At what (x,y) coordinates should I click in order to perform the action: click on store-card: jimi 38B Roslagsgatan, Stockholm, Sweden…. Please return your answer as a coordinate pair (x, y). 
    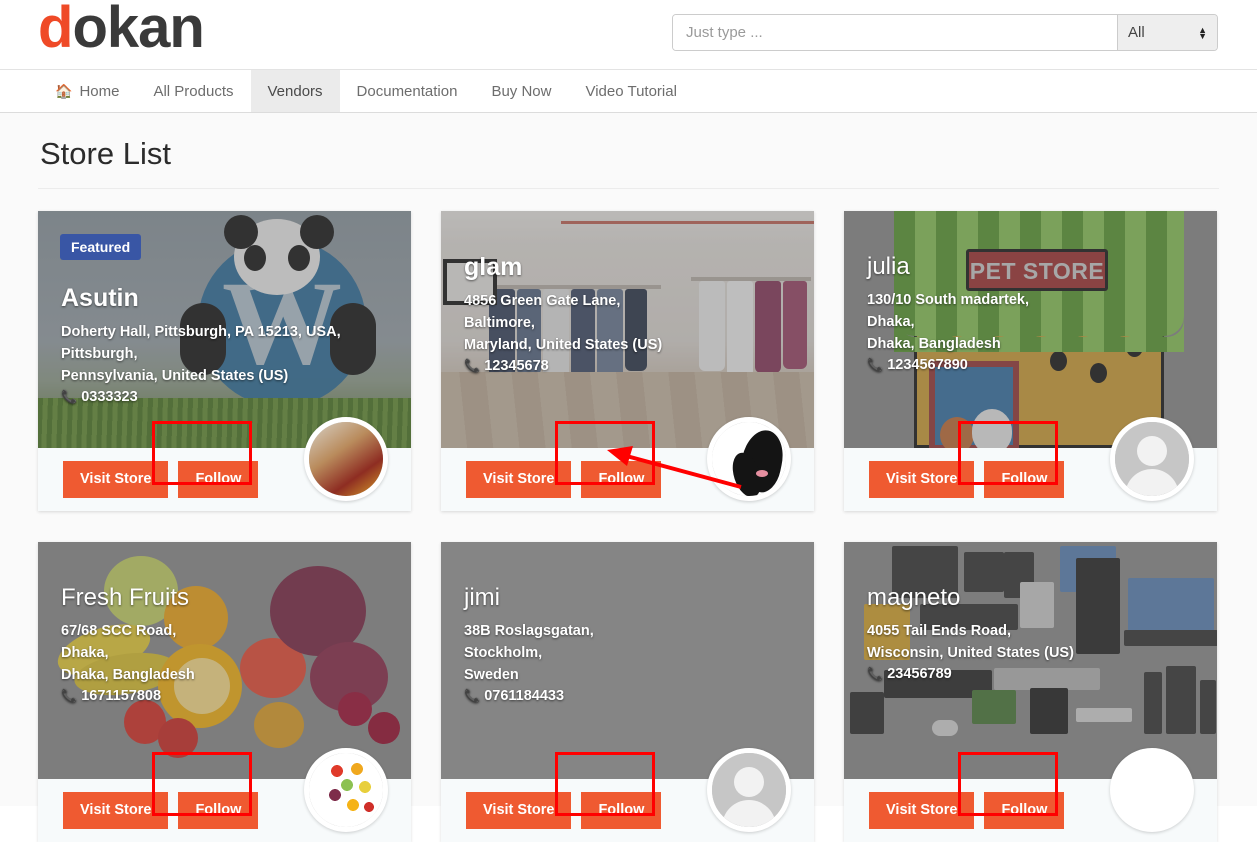
    Looking at the image, I should click on (627, 692).